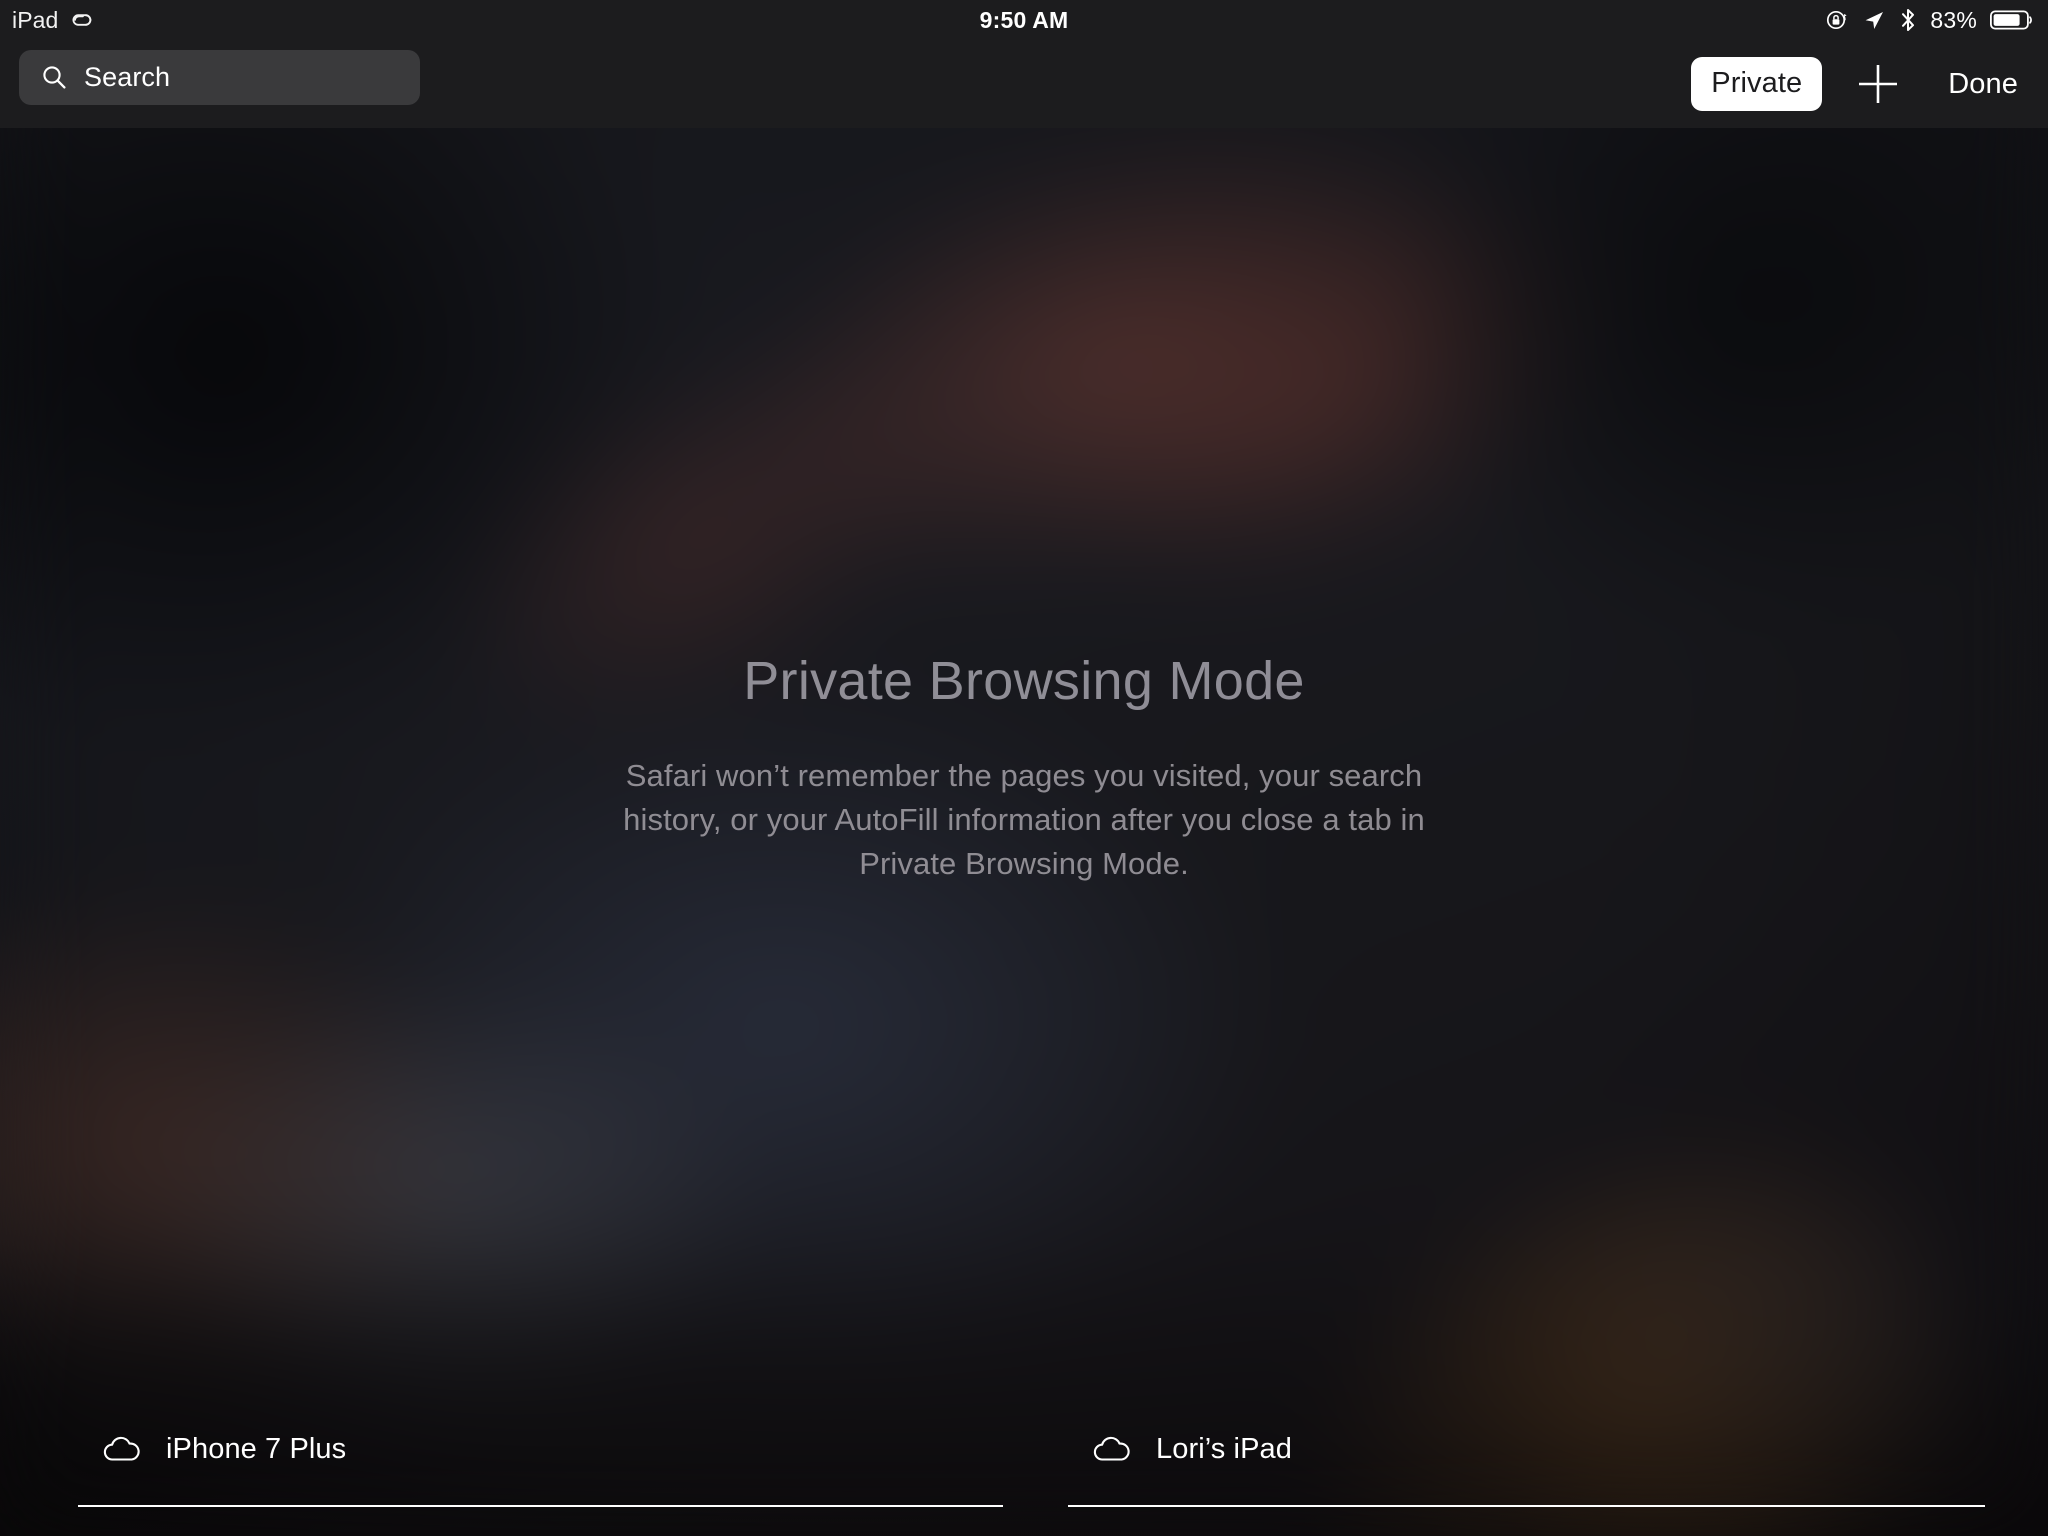 This screenshot has height=1536, width=2048. What do you see at coordinates (219, 77) in the screenshot?
I see `search-input: Search` at bounding box center [219, 77].